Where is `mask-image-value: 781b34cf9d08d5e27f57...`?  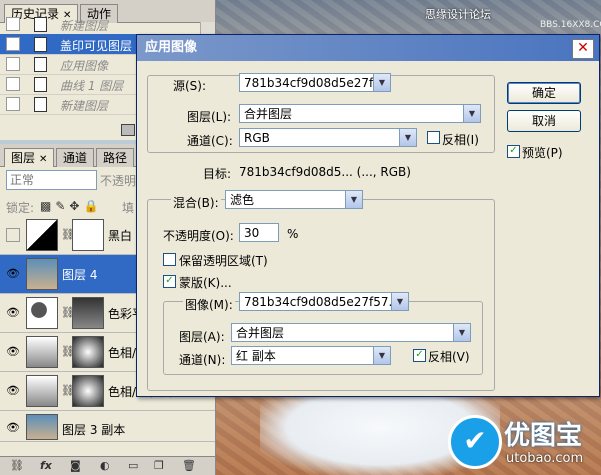
mask-image-value: 781b34cf9d08d5e27f57... is located at coordinates (322, 302).